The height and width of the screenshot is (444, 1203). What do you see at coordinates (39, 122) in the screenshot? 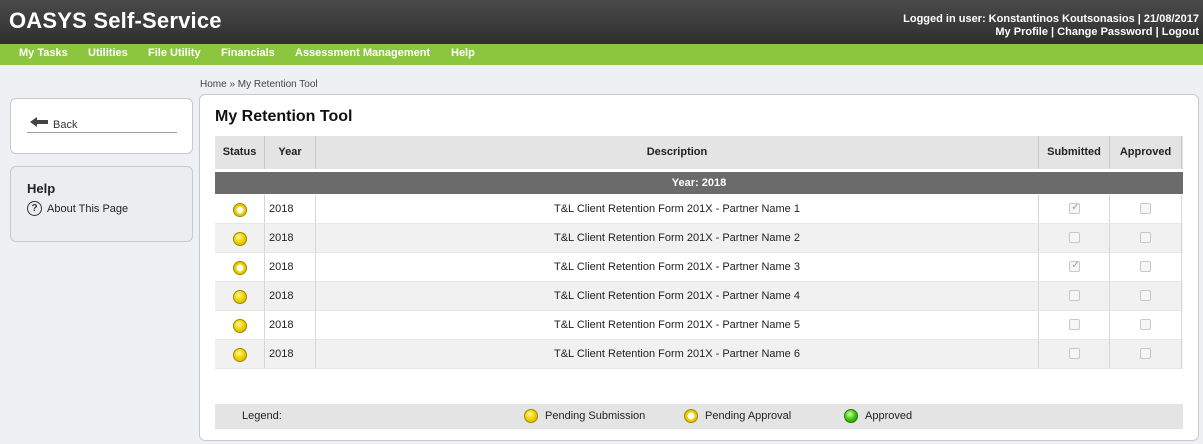
I see `arrow-left-icon` at bounding box center [39, 122].